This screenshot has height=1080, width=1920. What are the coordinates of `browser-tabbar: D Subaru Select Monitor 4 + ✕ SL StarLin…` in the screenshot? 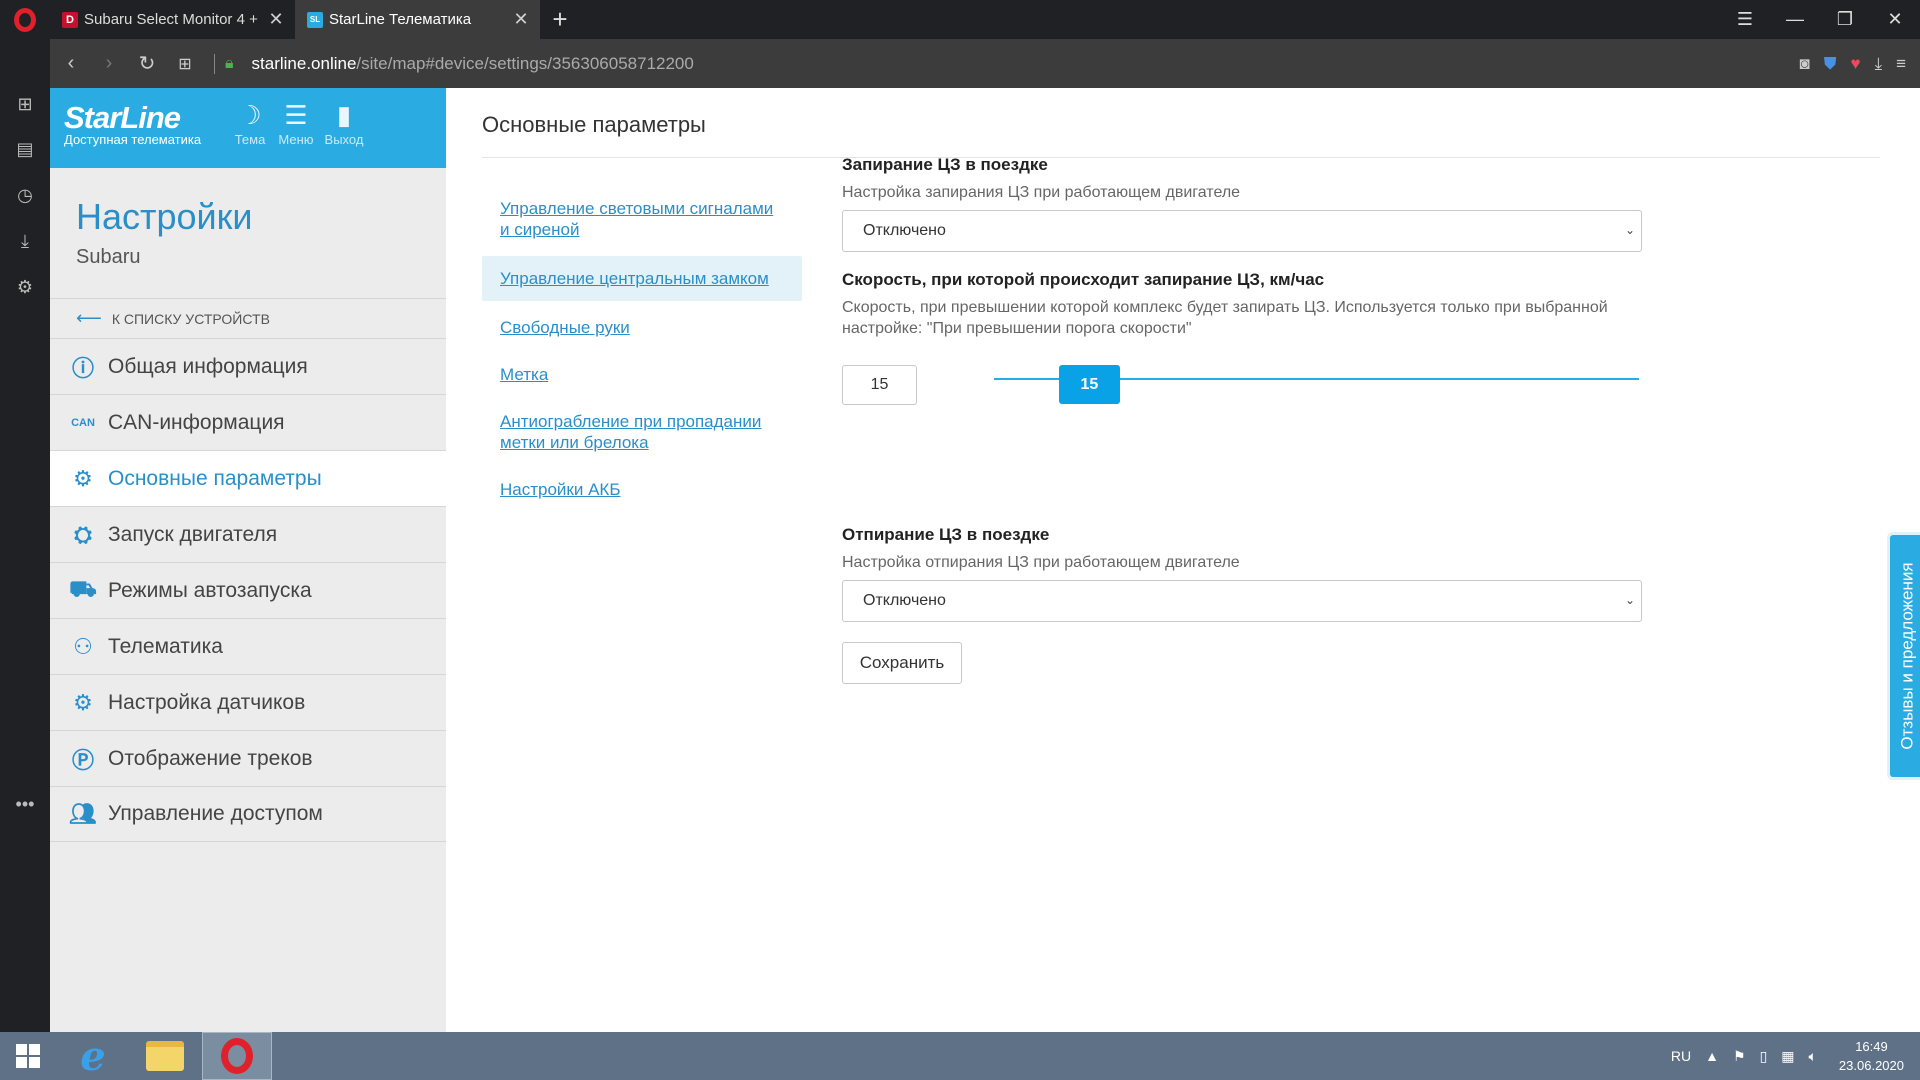 It's located at (960, 19).